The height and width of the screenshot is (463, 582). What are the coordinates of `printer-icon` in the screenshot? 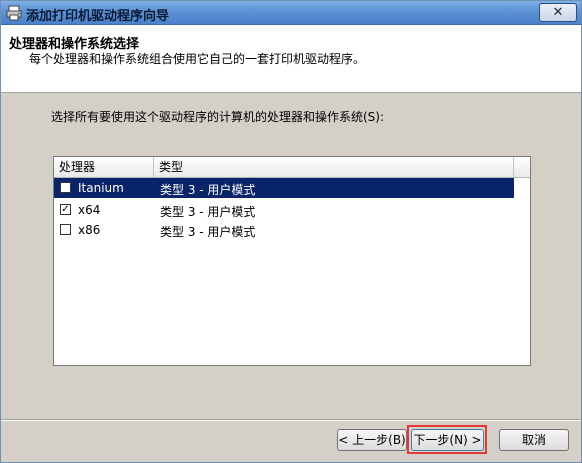 It's located at (14, 13).